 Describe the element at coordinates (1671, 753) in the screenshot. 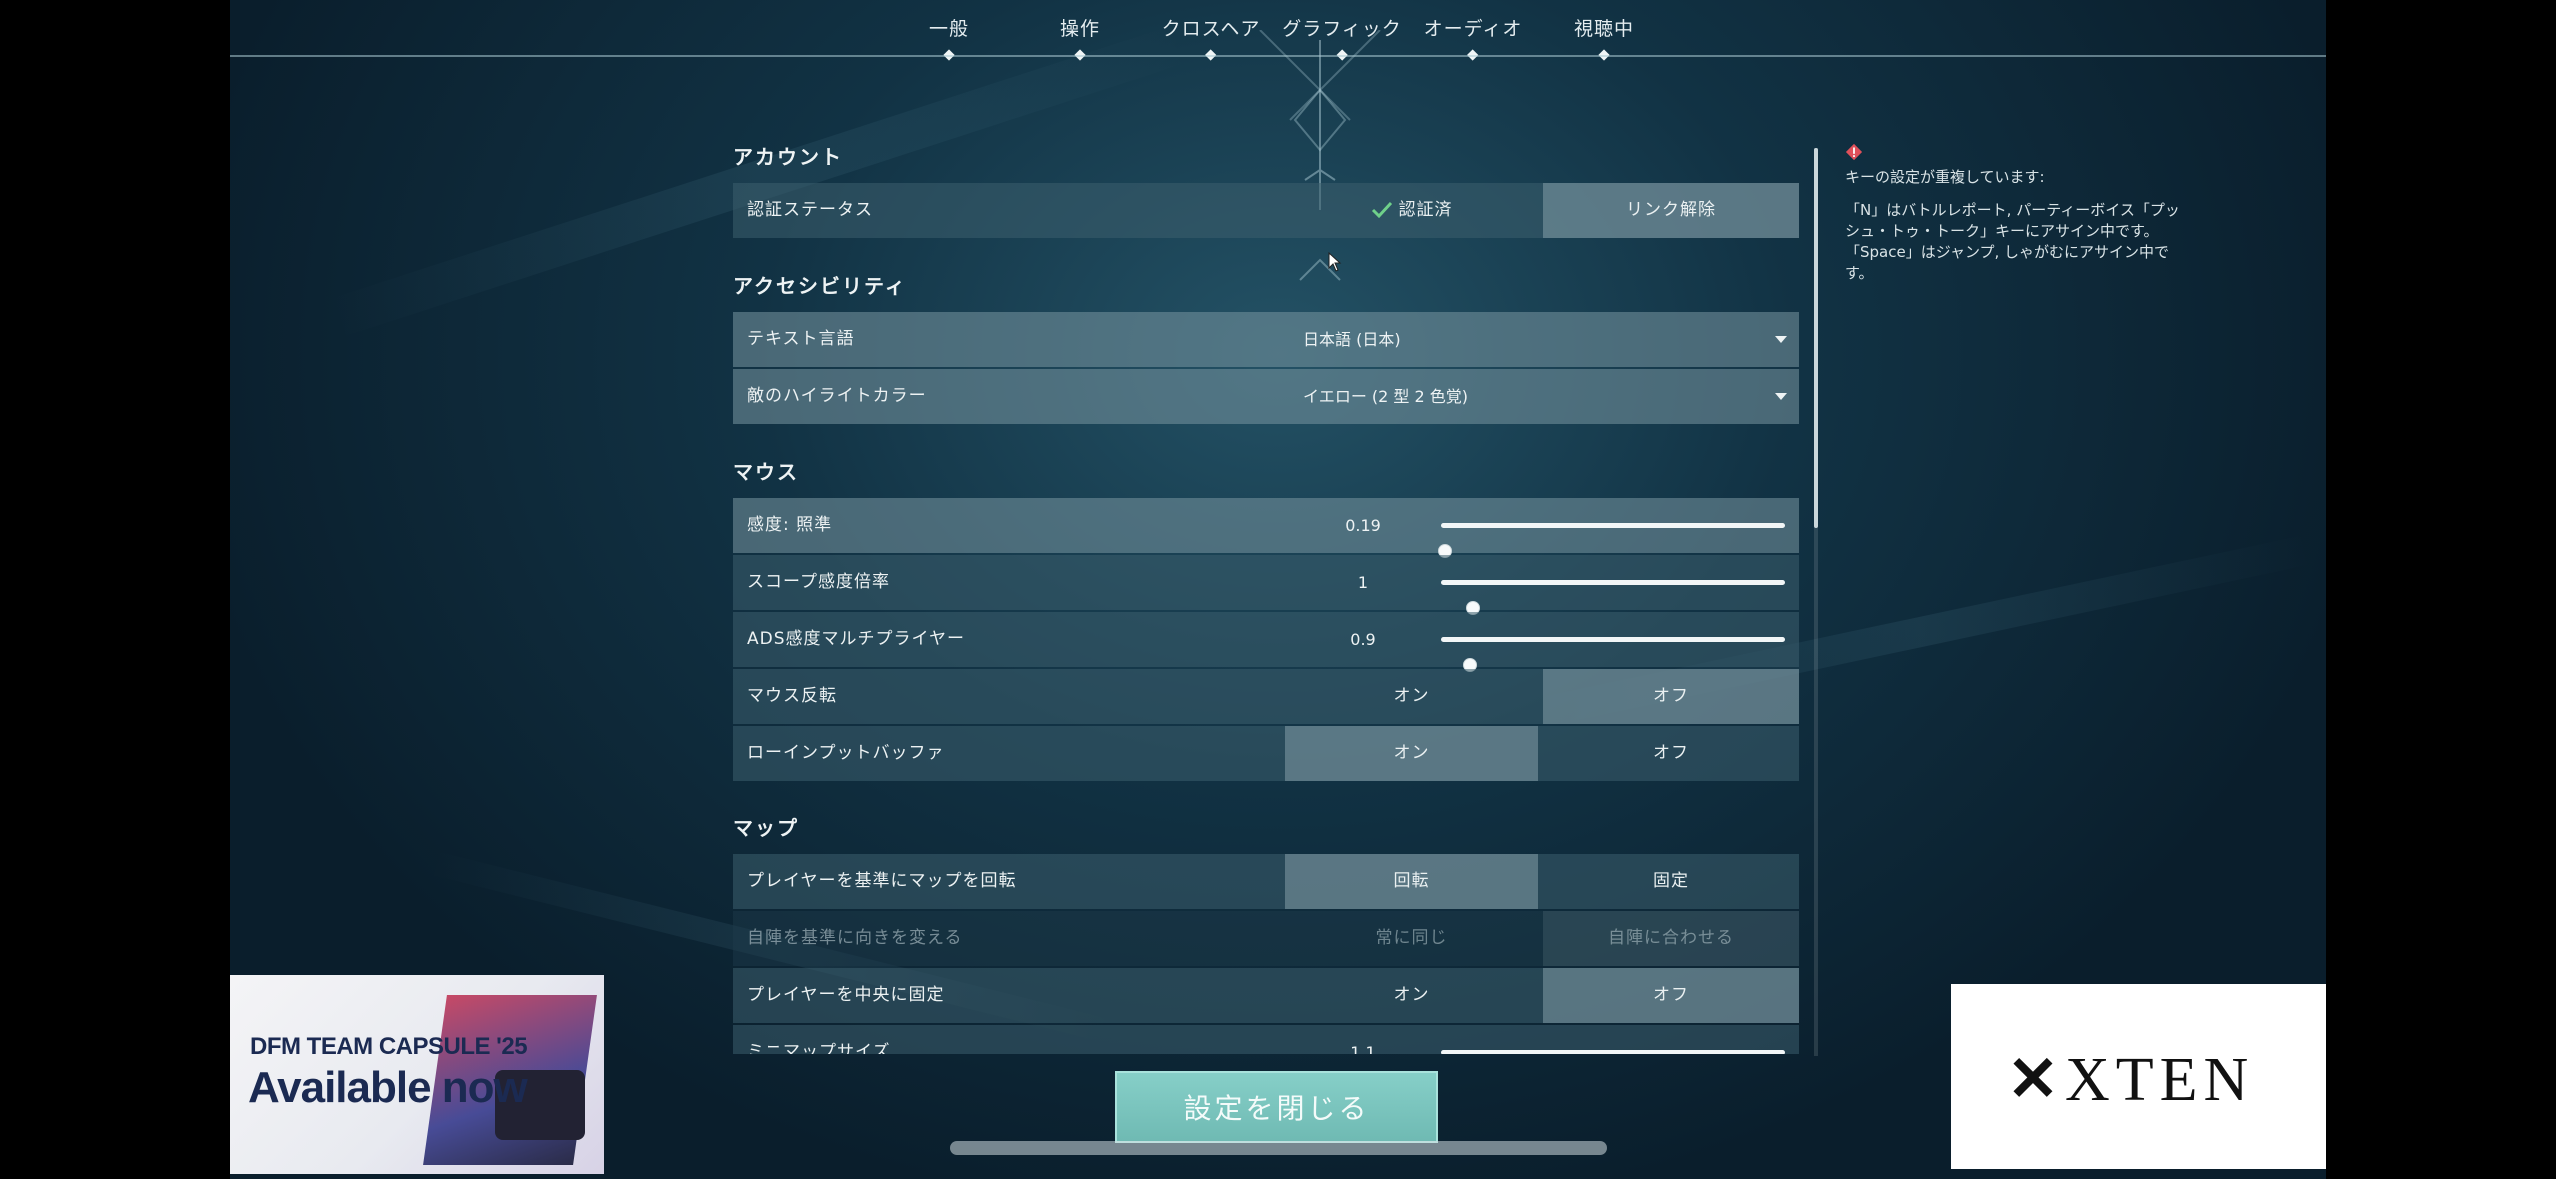

I see `raw-input-off: オフ` at that location.